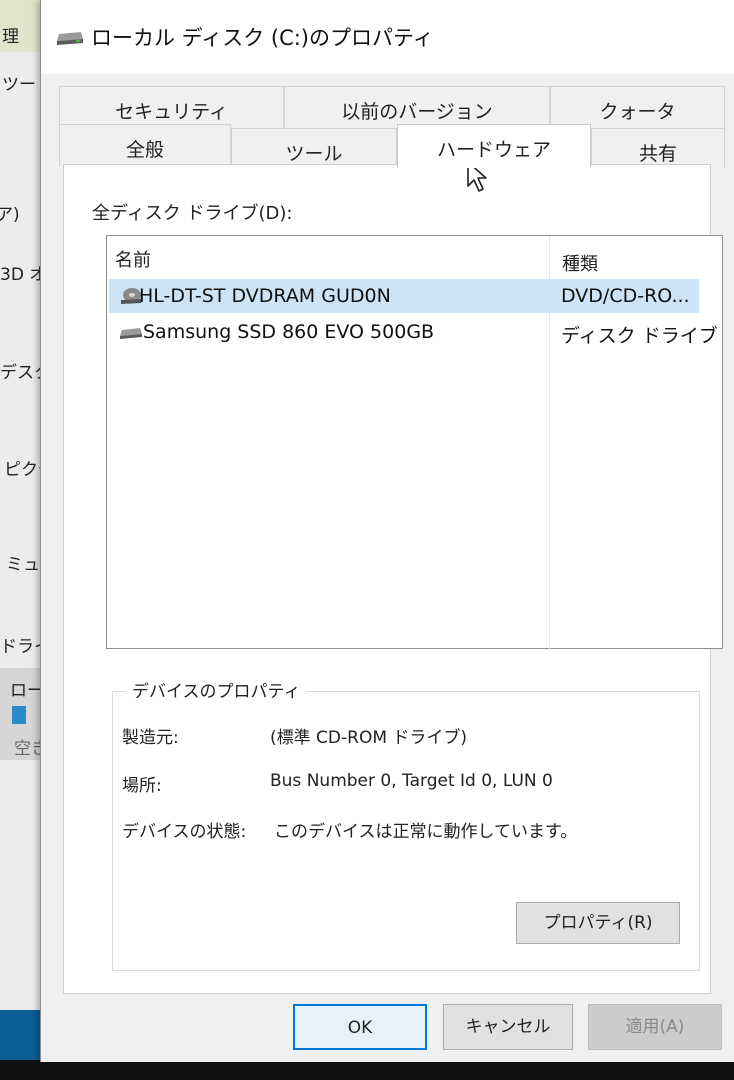 Image resolution: width=734 pixels, height=1080 pixels. What do you see at coordinates (637, 107) in the screenshot?
I see `tab-quota: クォータ` at bounding box center [637, 107].